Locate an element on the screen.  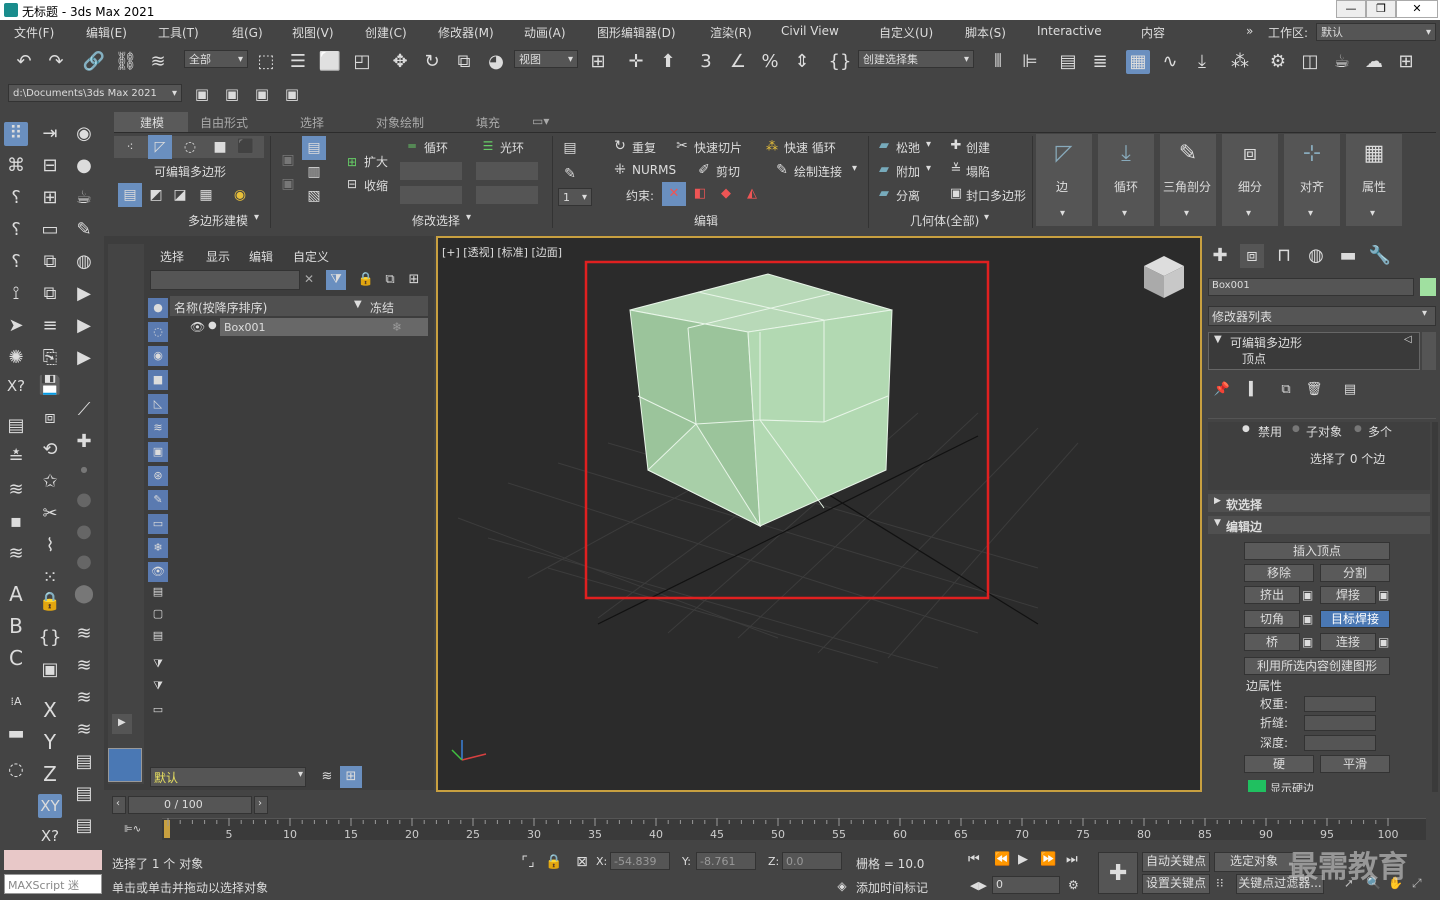
extrude-button: 挤出 is located at coordinates (1272, 595).